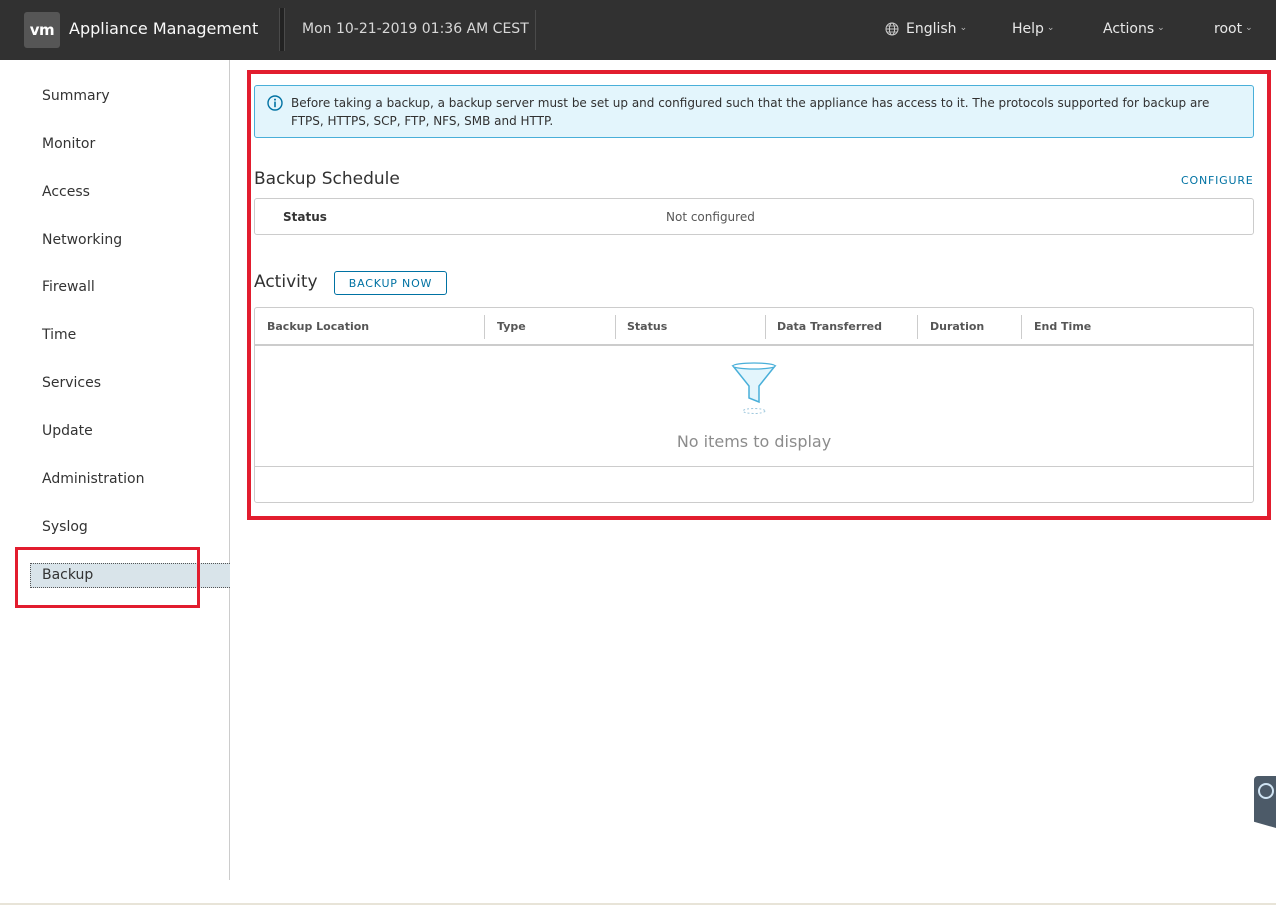 The width and height of the screenshot is (1276, 906). I want to click on vmware-logo: vm, so click(42, 30).